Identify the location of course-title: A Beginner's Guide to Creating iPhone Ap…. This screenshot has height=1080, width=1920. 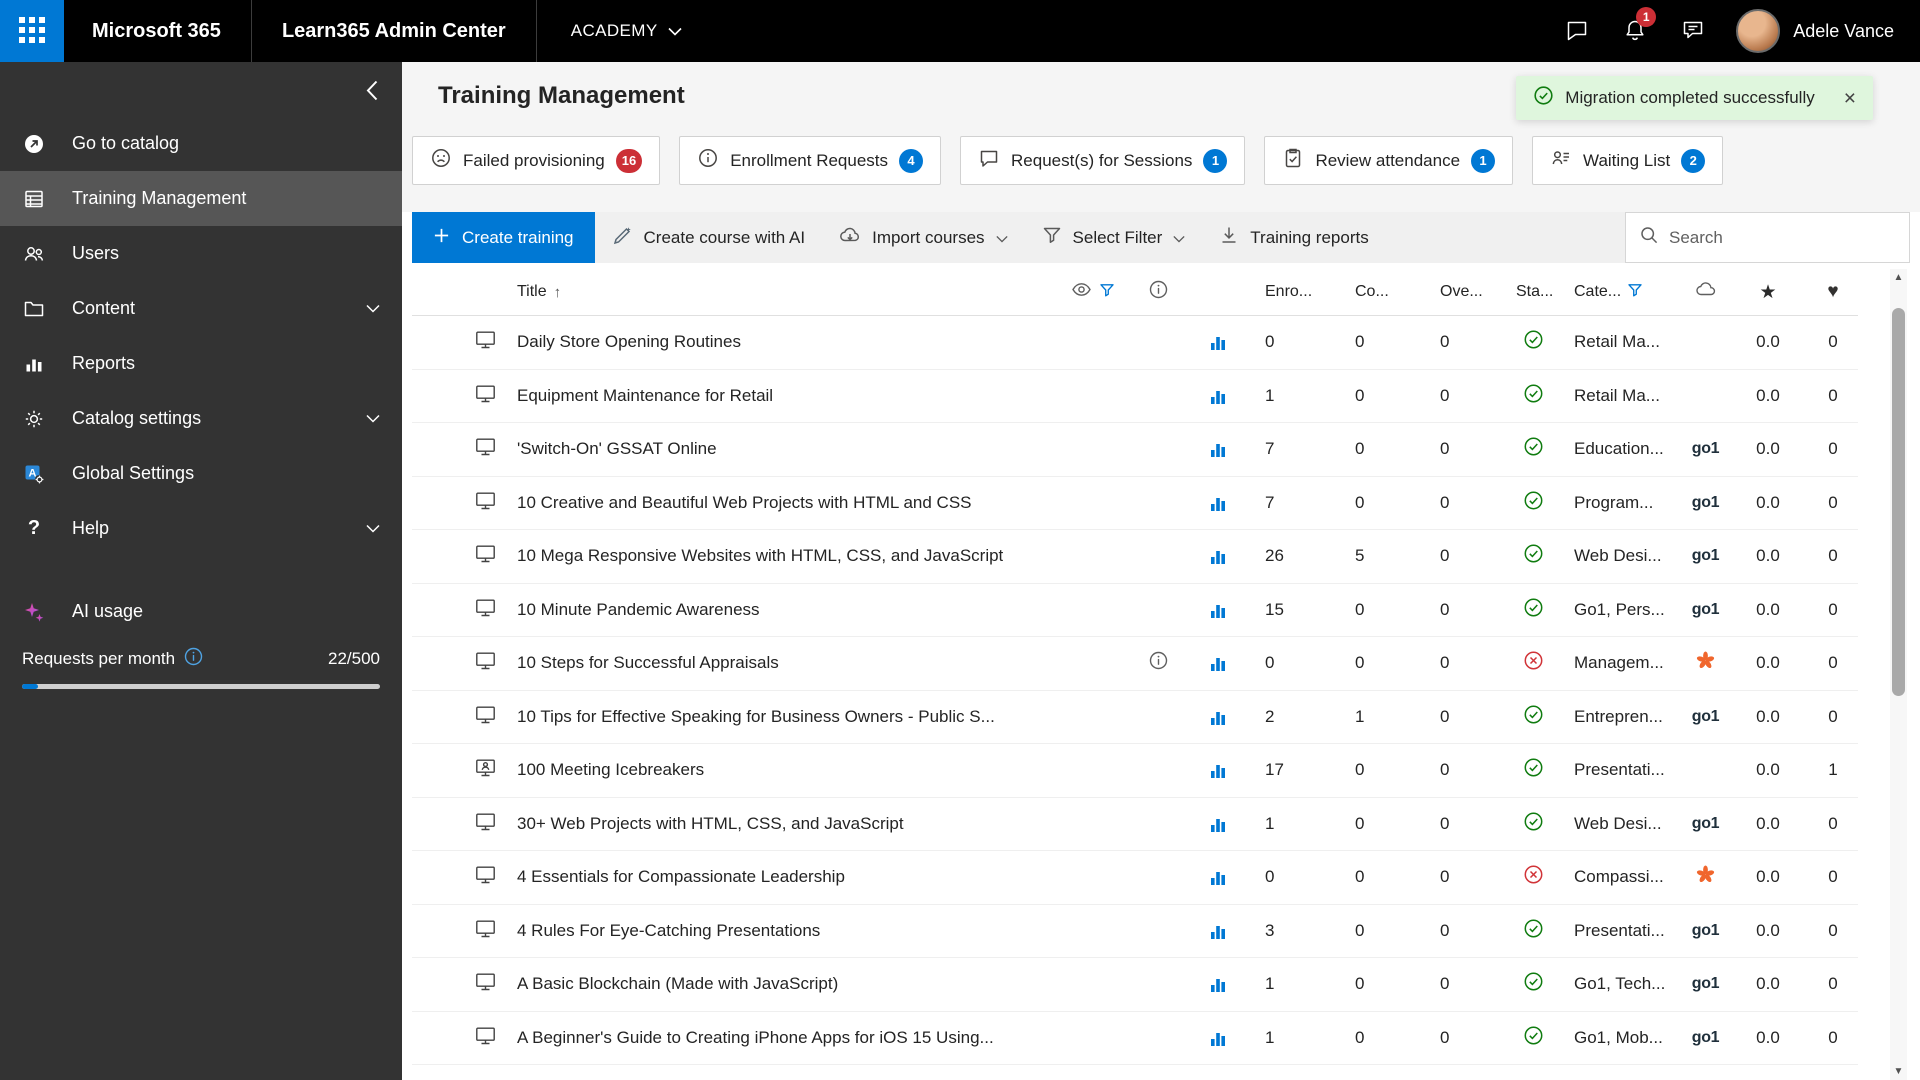
(787, 1038).